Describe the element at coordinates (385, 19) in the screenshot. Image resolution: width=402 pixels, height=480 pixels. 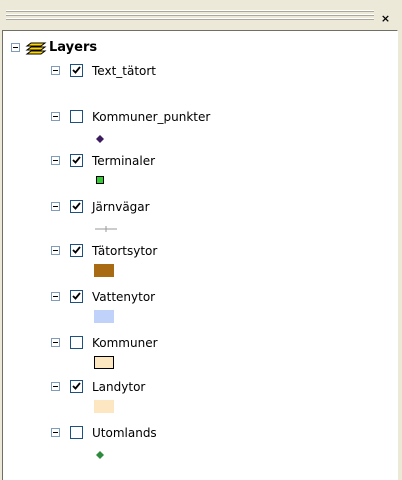
I see `close-button: ×` at that location.